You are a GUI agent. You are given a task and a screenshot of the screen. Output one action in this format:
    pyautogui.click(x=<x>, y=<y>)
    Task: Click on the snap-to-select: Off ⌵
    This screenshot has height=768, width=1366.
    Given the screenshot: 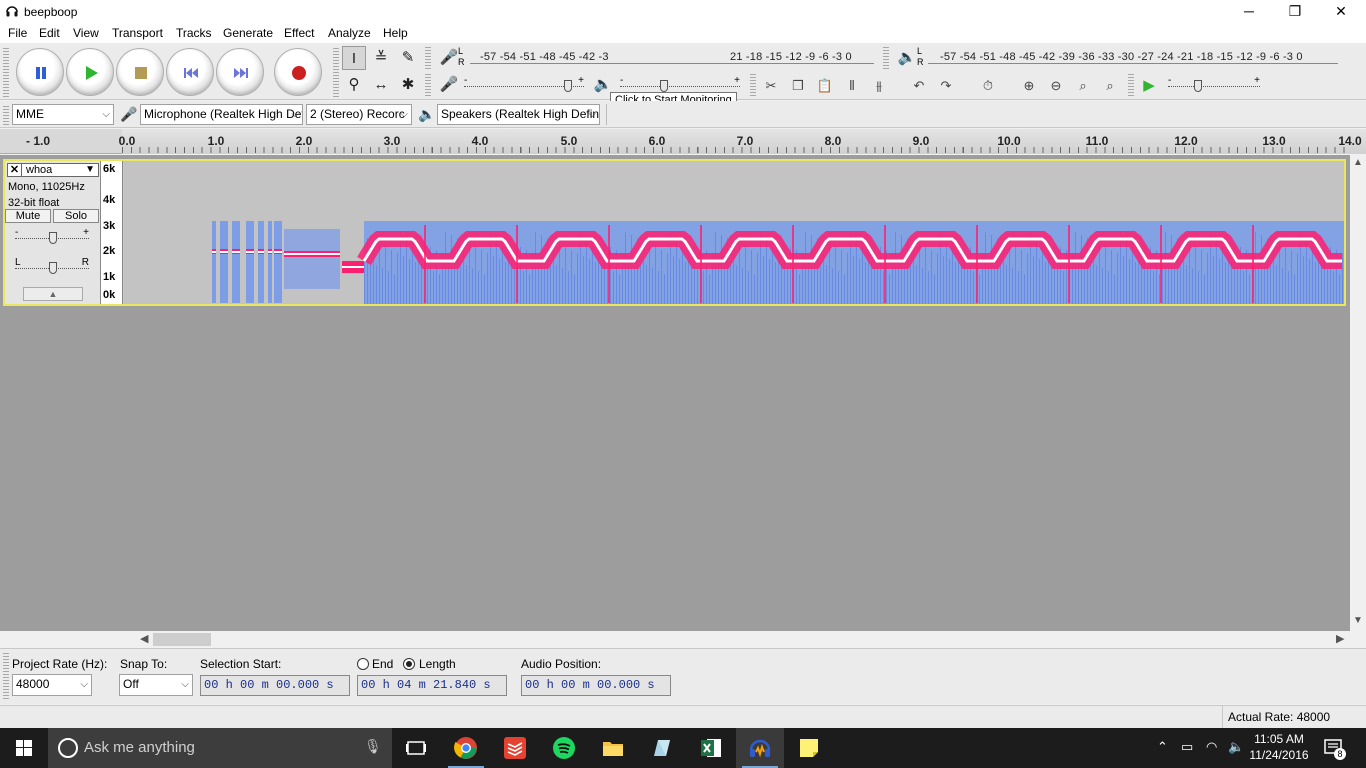 What is the action you would take?
    pyautogui.click(x=156, y=685)
    